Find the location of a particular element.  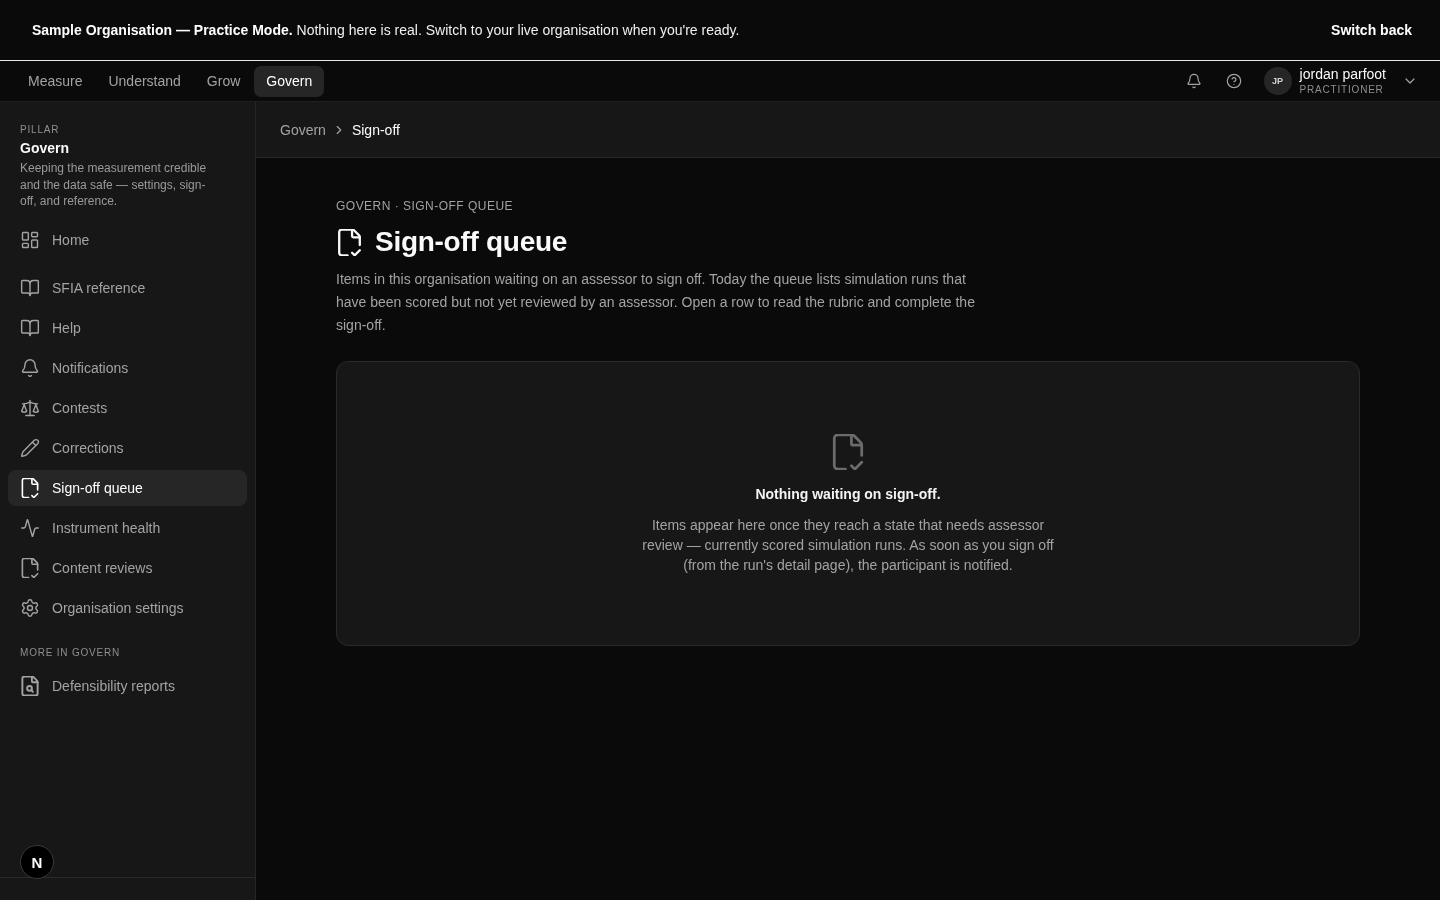

sidebar-eyebrow: PILLAR is located at coordinates (40, 129).